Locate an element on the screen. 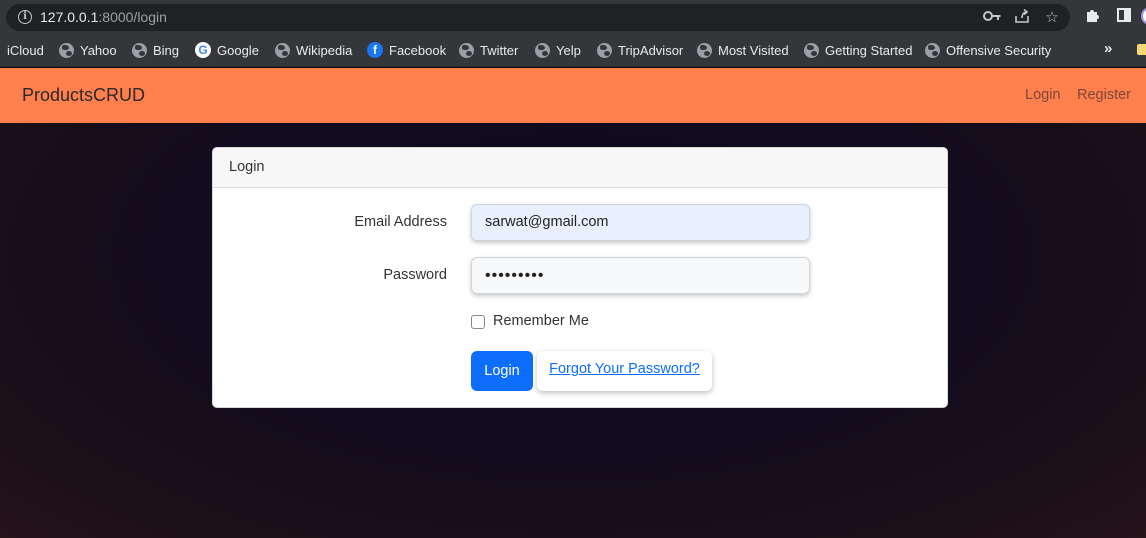 Image resolution: width=1146 pixels, height=538 pixels. bookmark-label: Wikipedia is located at coordinates (324, 50).